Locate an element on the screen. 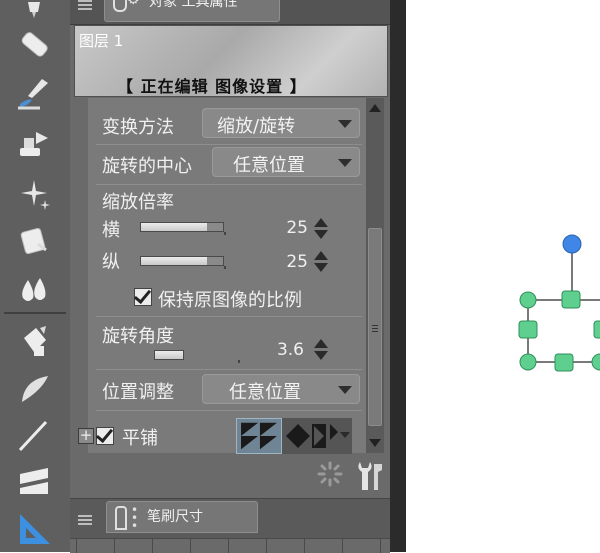 The image size is (600, 553). brush-size-tab-bar: • • • 笔刷尺寸 is located at coordinates (230, 518).